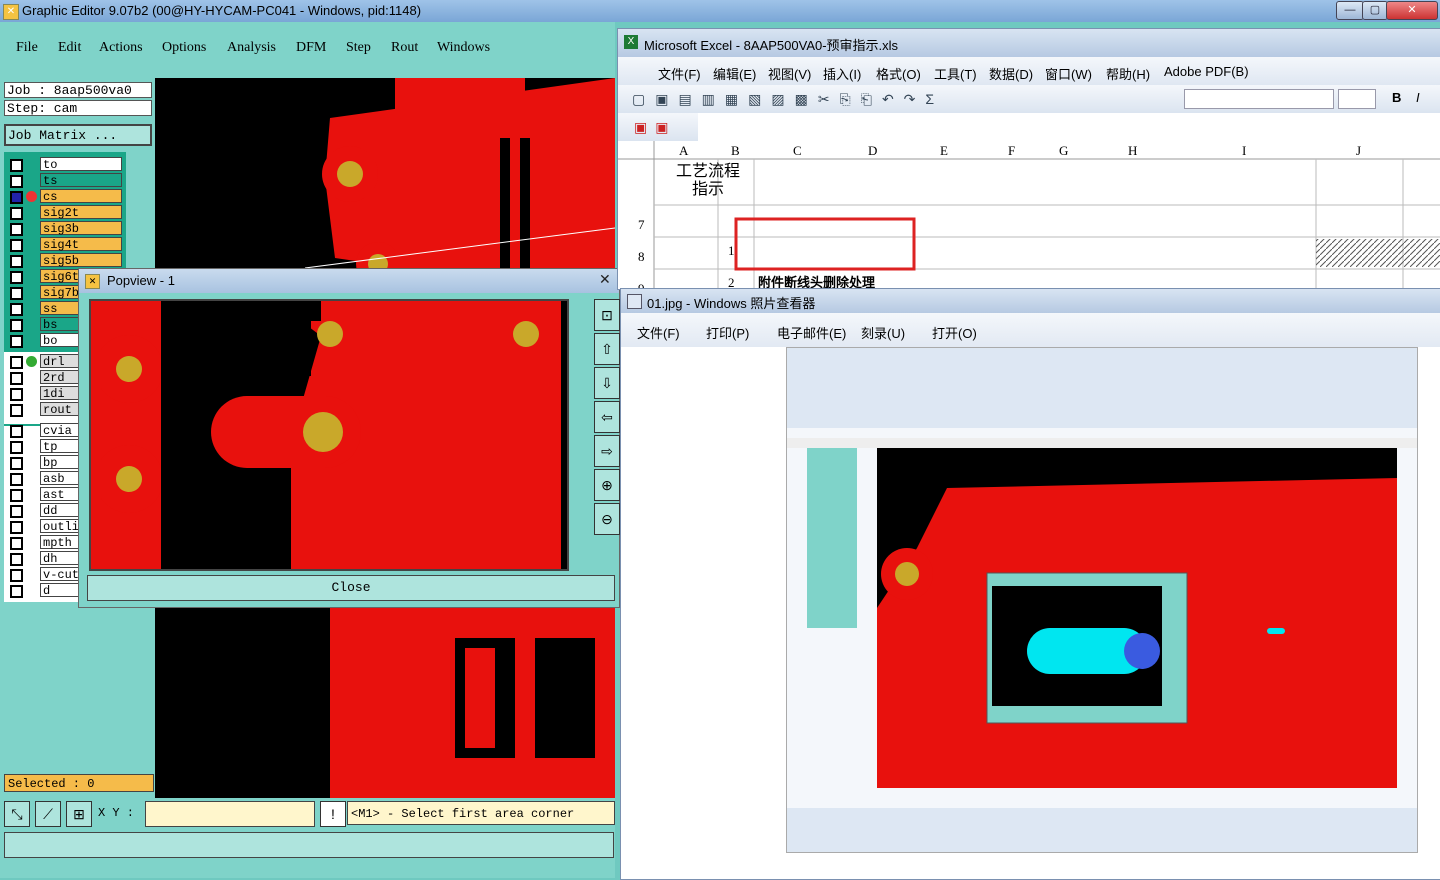 Image resolution: width=1440 pixels, height=880 pixels. I want to click on popview-window: ✕ Popview - 1 ✕ Close ⊡ ⇧ ⇩ ⇦ ⇨ ⊕ ⊖, so click(349, 438).